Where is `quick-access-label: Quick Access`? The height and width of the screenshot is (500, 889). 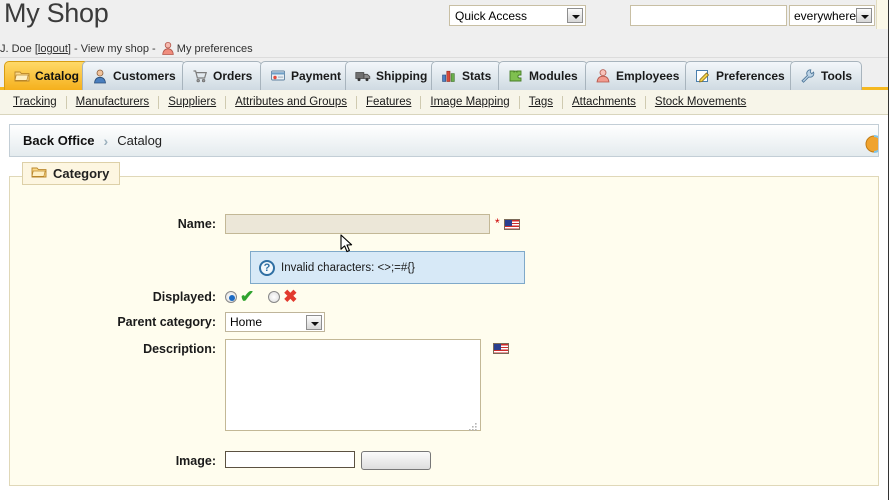
quick-access-label: Quick Access is located at coordinates (491, 16).